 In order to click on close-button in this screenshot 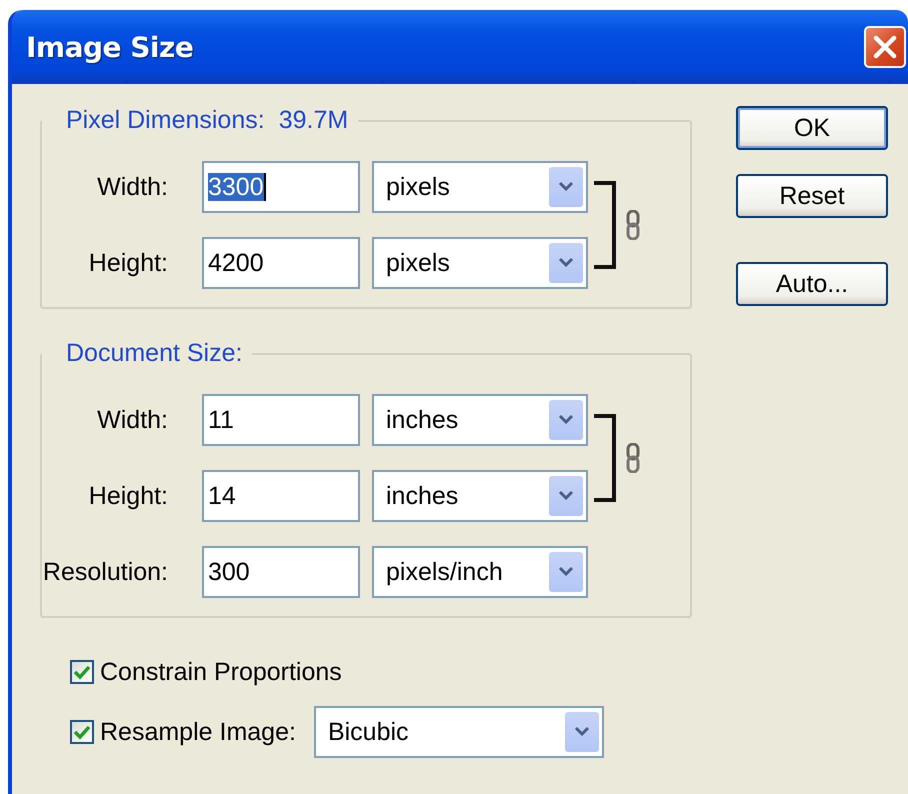, I will do `click(885, 47)`.